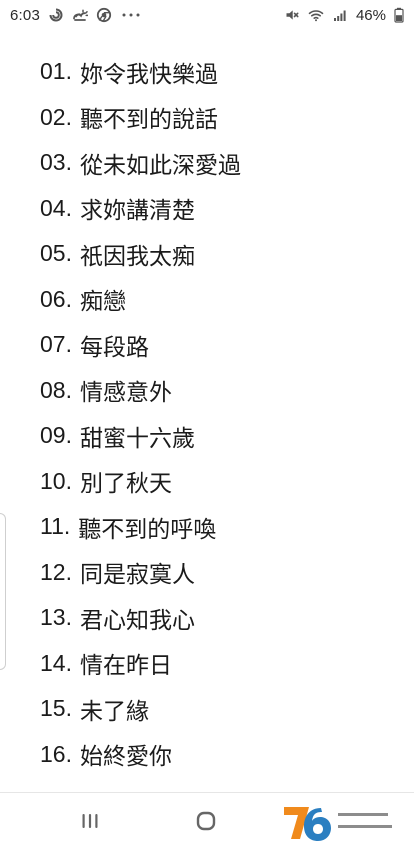 This screenshot has height=850, width=414. I want to click on track-number: 04., so click(56, 207).